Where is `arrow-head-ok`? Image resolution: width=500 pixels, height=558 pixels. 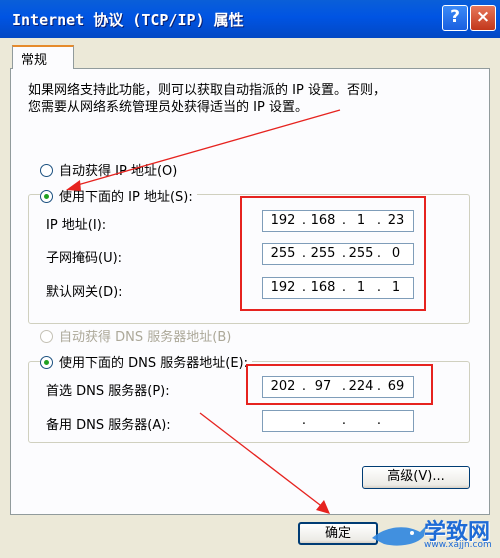
arrow-head-ok is located at coordinates (323, 507).